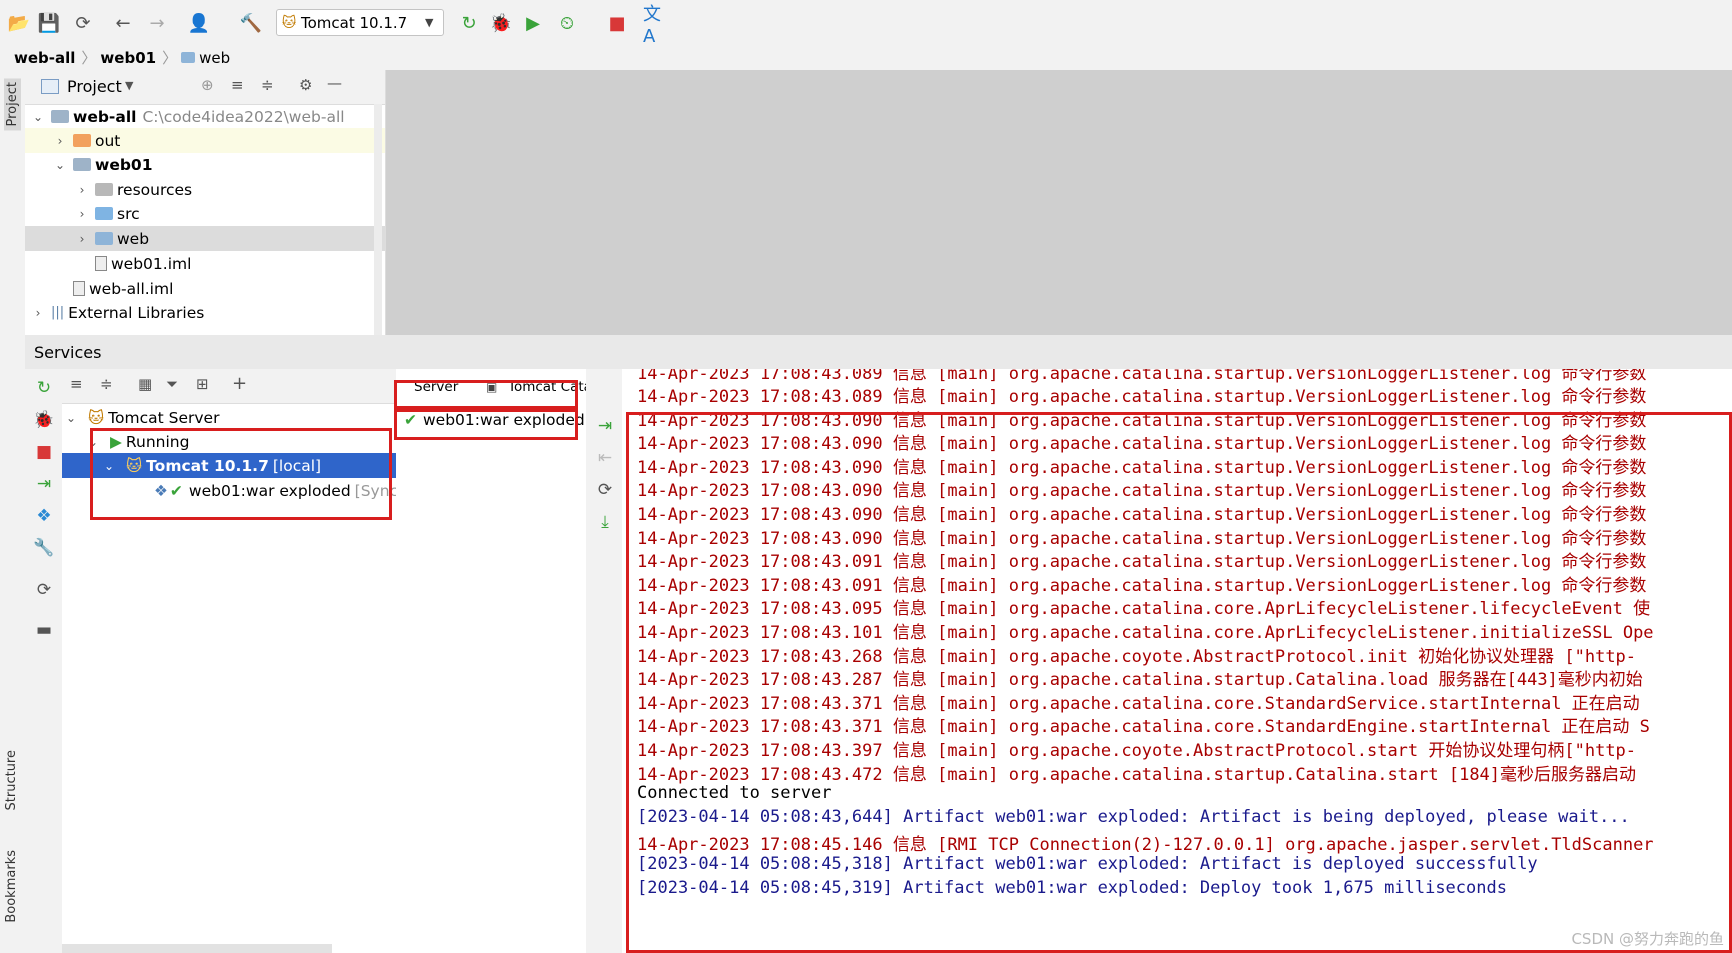  I want to click on tree-label: External Libraries, so click(136, 312).